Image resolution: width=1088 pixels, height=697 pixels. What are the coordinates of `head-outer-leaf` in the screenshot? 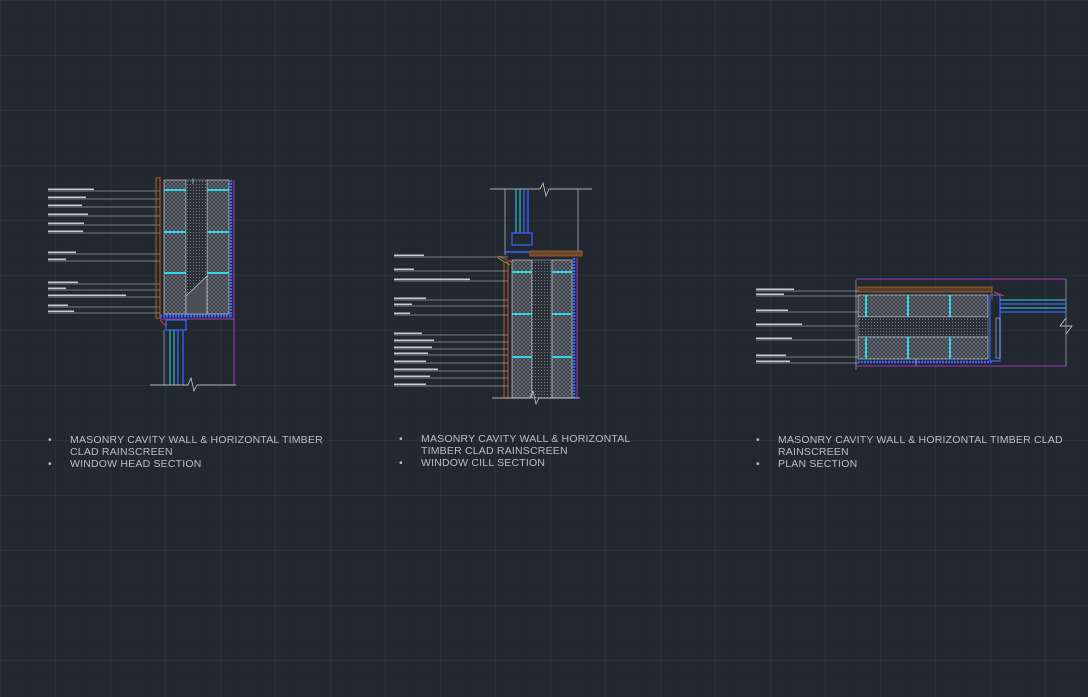 It's located at (175, 247).